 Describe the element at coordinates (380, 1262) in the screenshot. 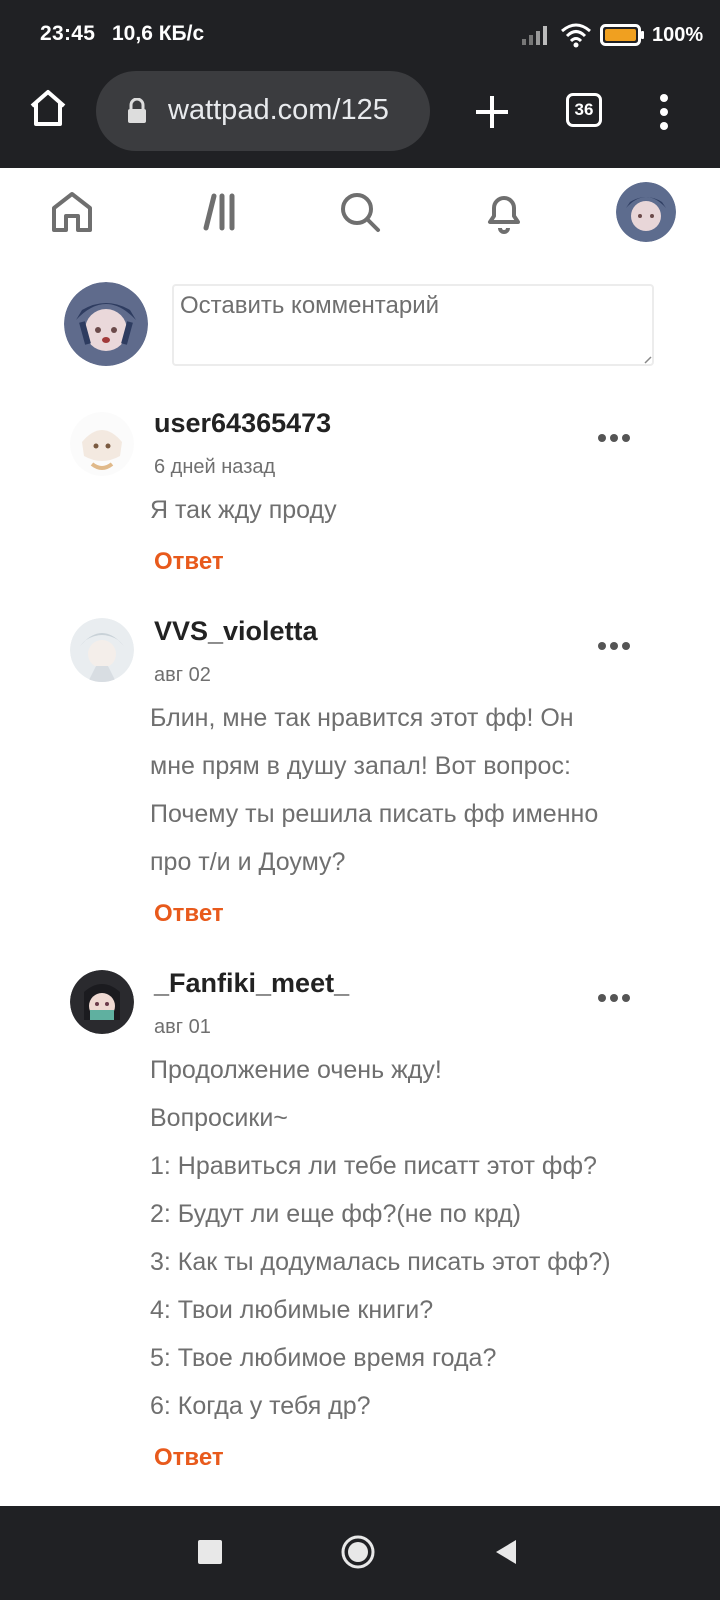

I see `comment-line: 3: Как ты додумалась писать этот фф?)` at that location.